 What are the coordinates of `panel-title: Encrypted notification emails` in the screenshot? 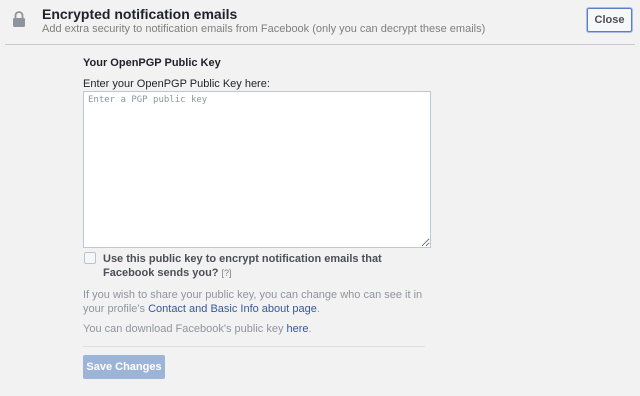 It's located at (140, 14).